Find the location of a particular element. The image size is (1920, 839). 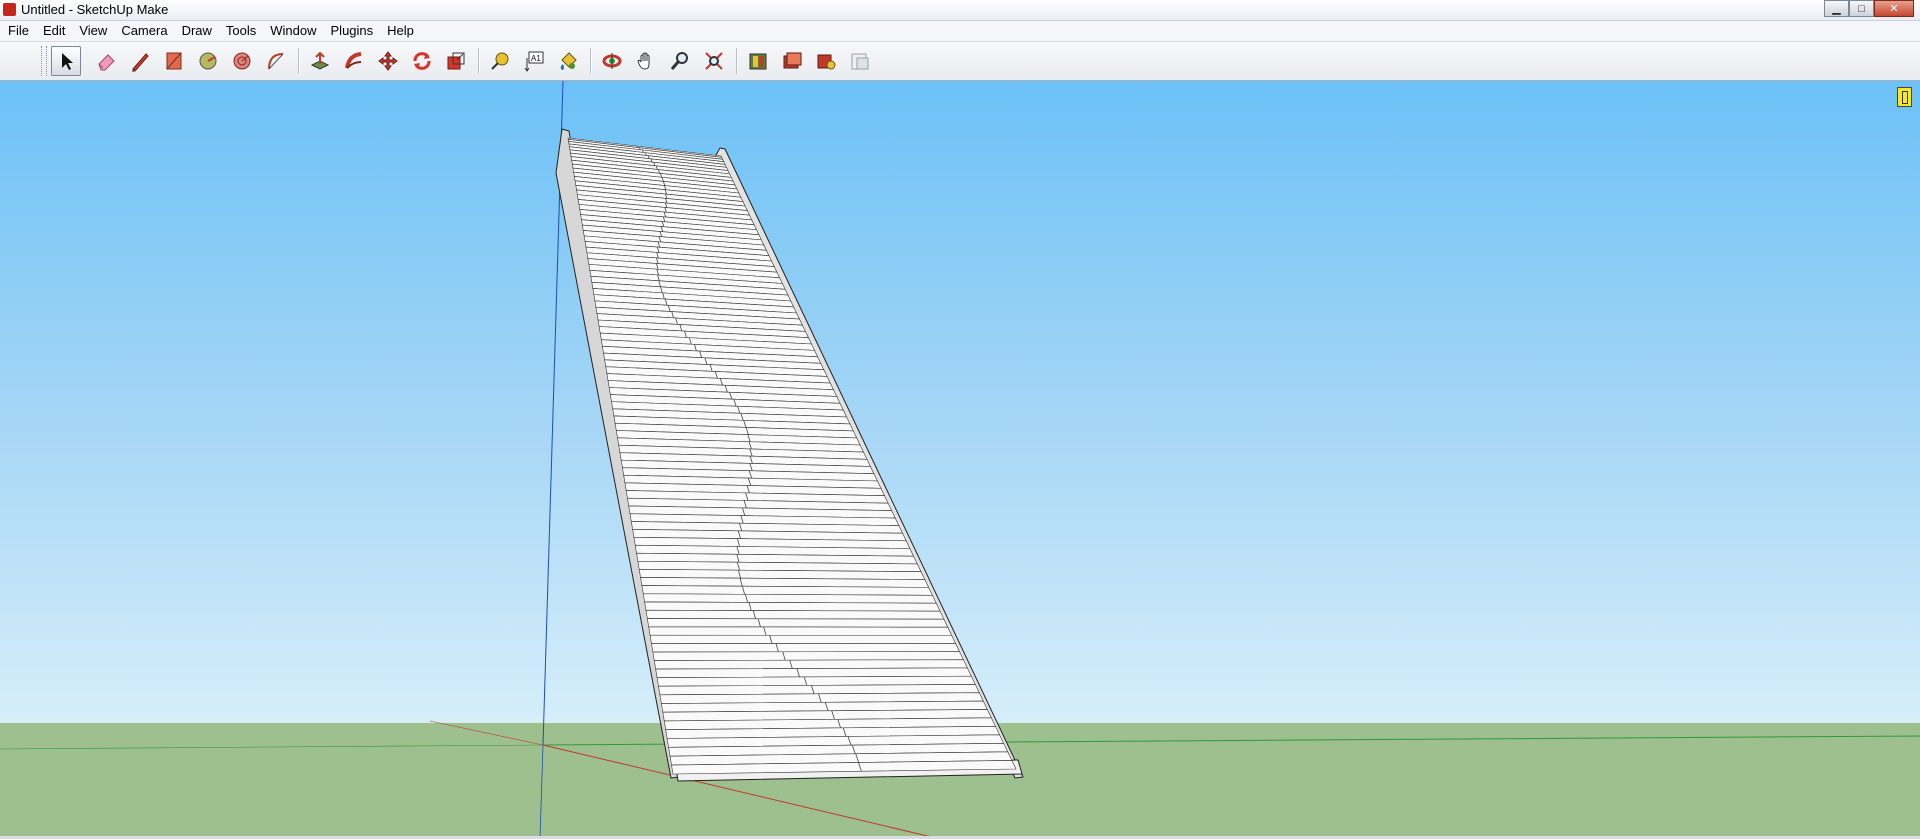

pencil-line-icon is located at coordinates (140, 62).